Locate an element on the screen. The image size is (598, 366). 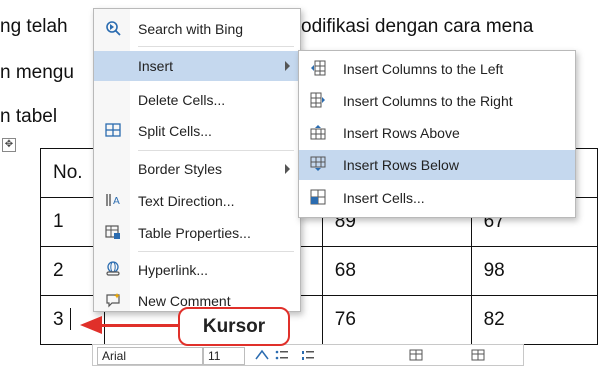
search-bing-icon is located at coordinates (113, 28).